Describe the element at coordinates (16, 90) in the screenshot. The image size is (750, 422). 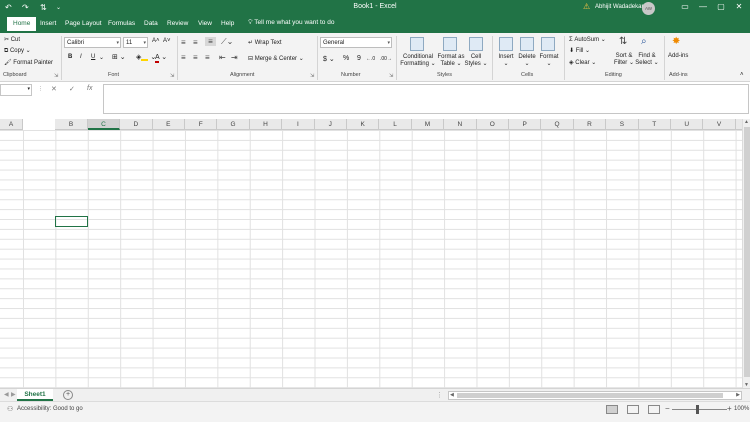
I see `name-box: ▾` at that location.